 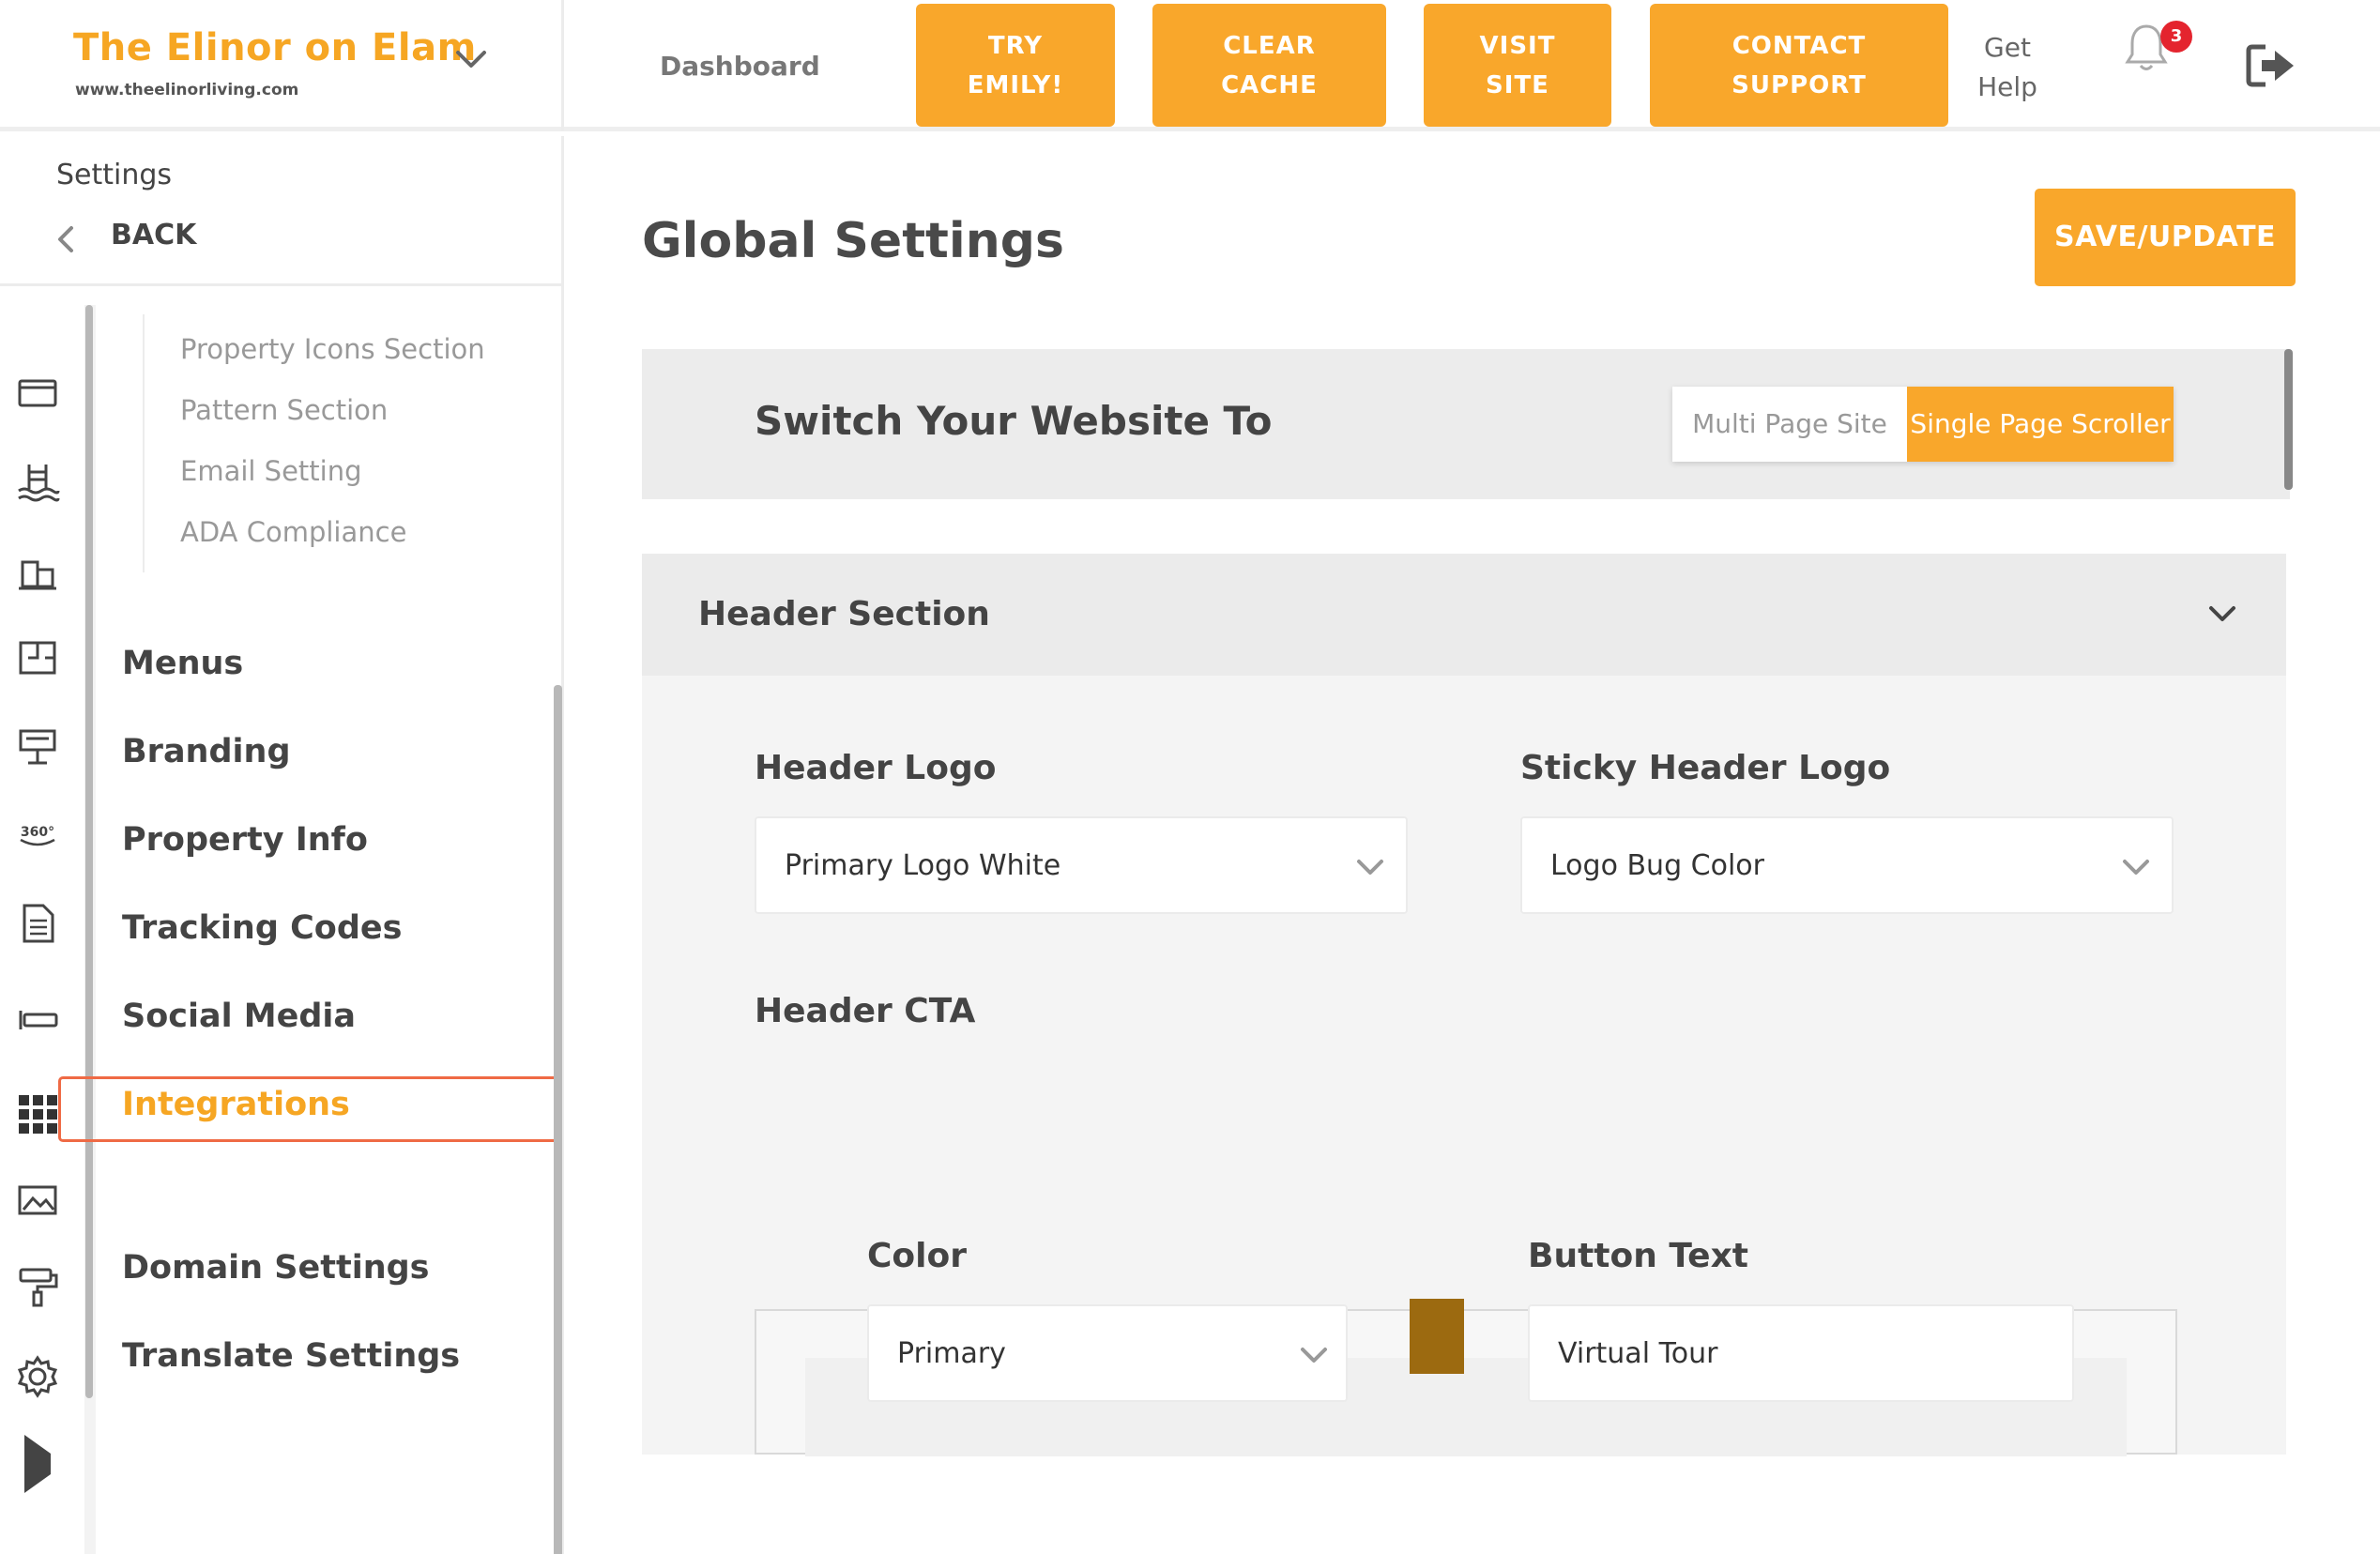 What do you see at coordinates (917, 1256) in the screenshot?
I see `color-label: Color` at bounding box center [917, 1256].